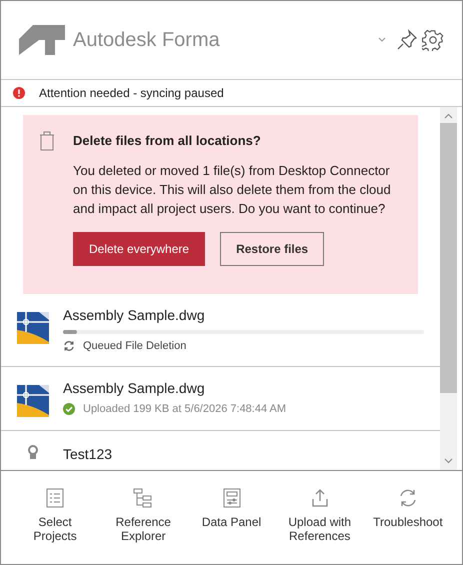 Image resolution: width=463 pixels, height=565 pixels. What do you see at coordinates (231, 498) in the screenshot?
I see `panel-icon` at bounding box center [231, 498].